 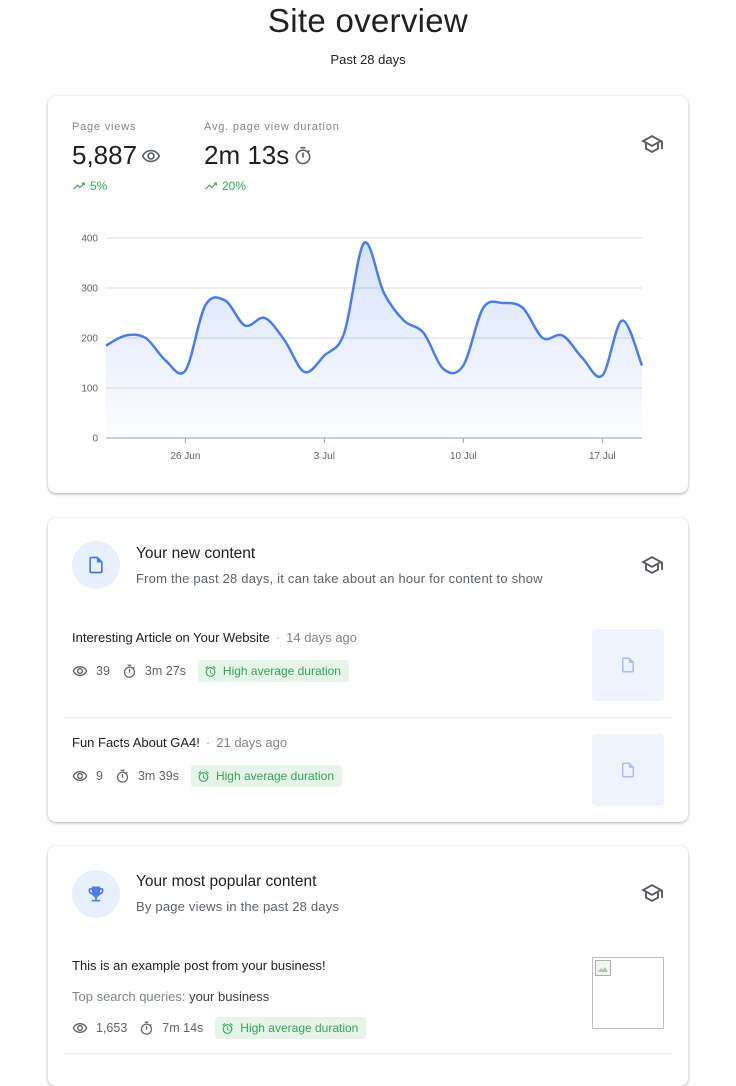 I want to click on y-tick-label: 0, so click(x=95, y=439).